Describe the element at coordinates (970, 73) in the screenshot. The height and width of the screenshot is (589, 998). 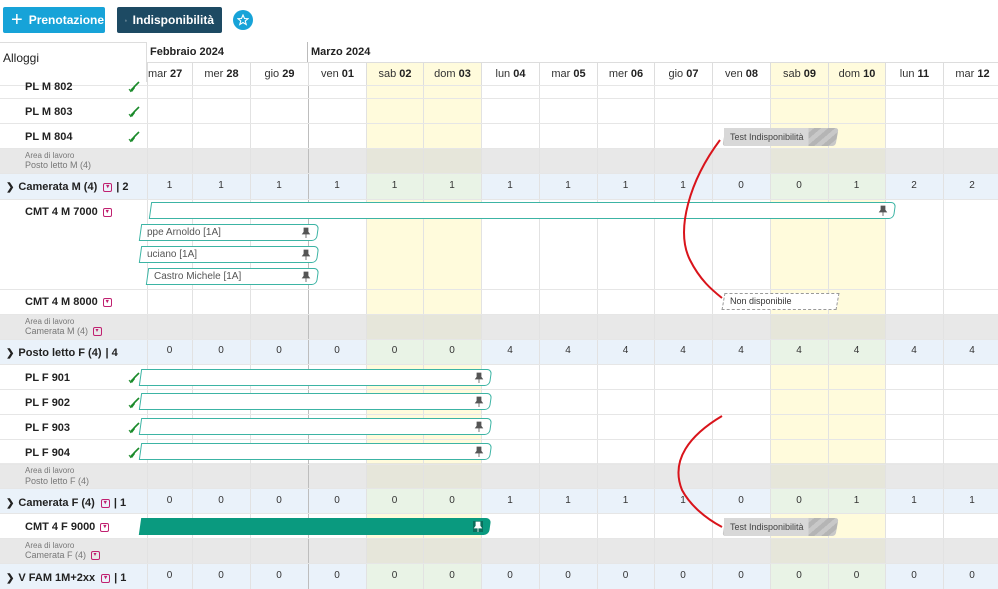
I see `day-header-cell: mar 12` at that location.